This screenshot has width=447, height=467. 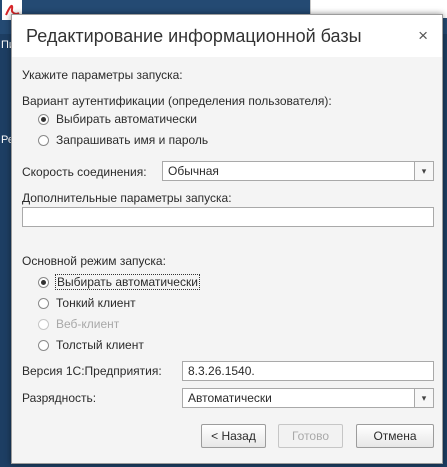 I want to click on radio-mode-thick, so click(x=43, y=345).